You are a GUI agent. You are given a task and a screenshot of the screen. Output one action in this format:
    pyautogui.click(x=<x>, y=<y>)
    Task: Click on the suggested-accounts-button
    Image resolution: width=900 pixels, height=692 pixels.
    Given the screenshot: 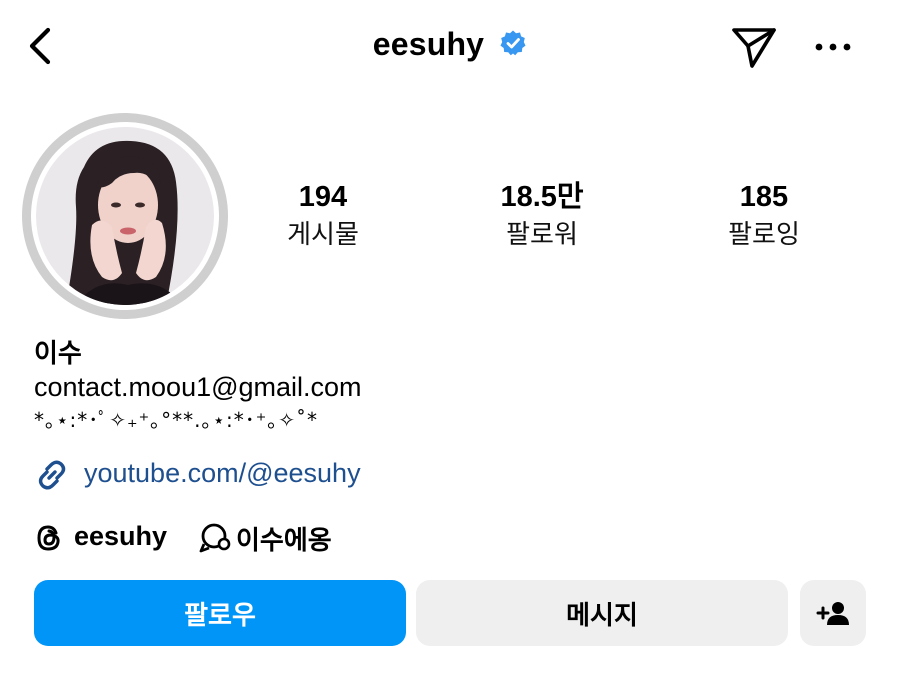 What is the action you would take?
    pyautogui.click(x=833, y=613)
    